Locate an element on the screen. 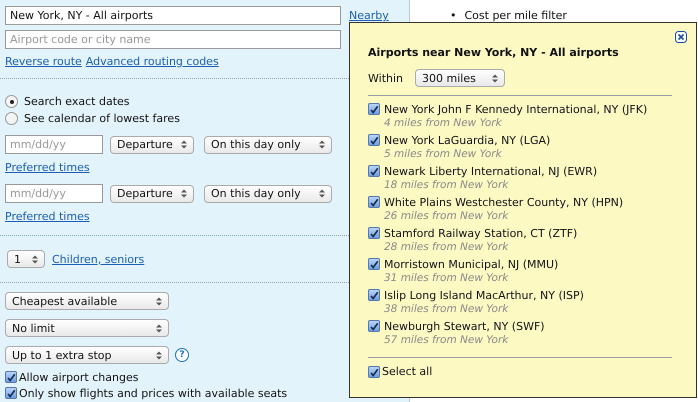  route-link: Reverse route is located at coordinates (43, 61).